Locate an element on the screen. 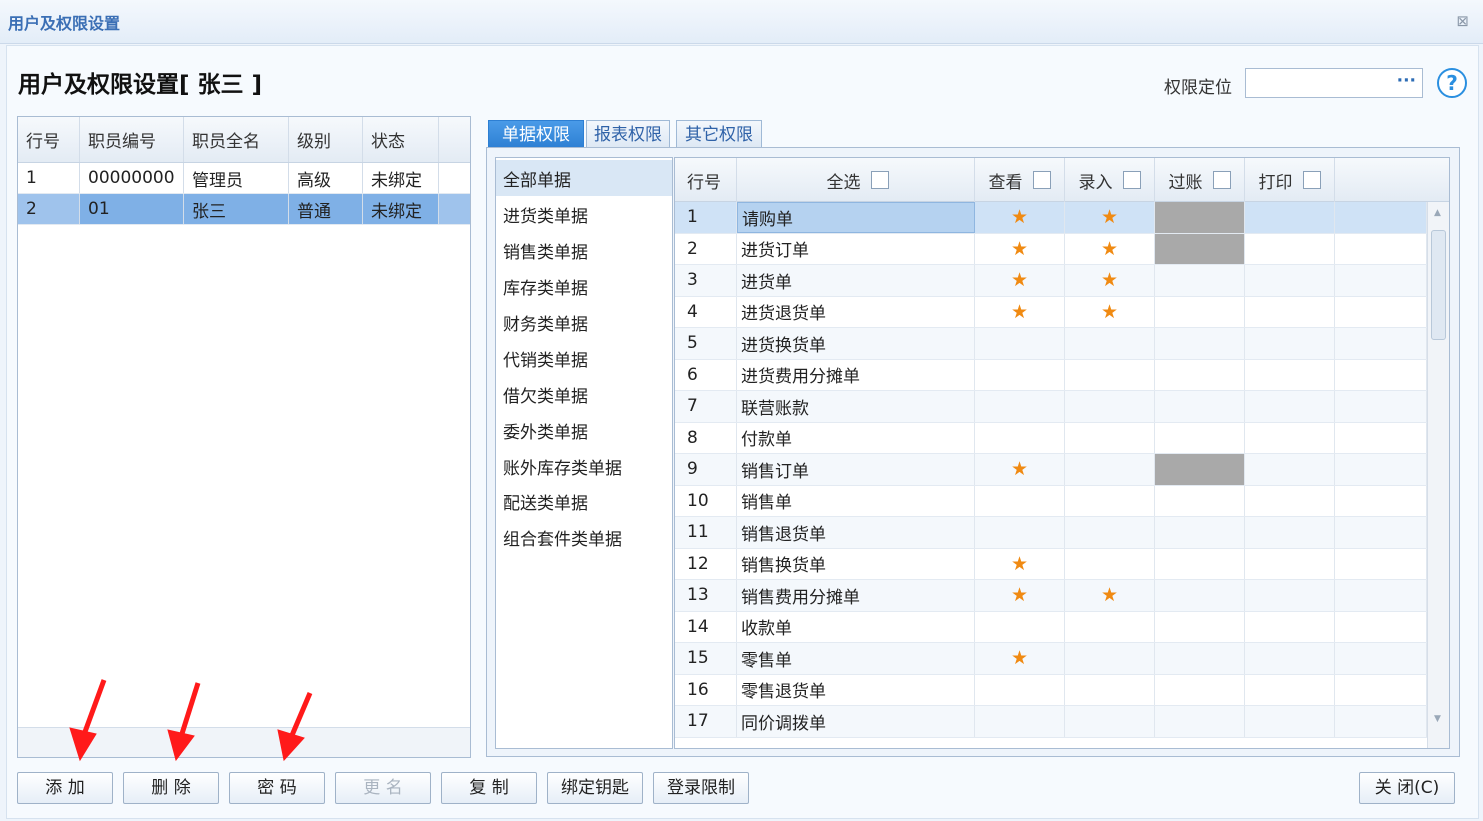 The width and height of the screenshot is (1483, 821). table-row: 3 进货单 ★ ★ is located at coordinates (1051, 281).